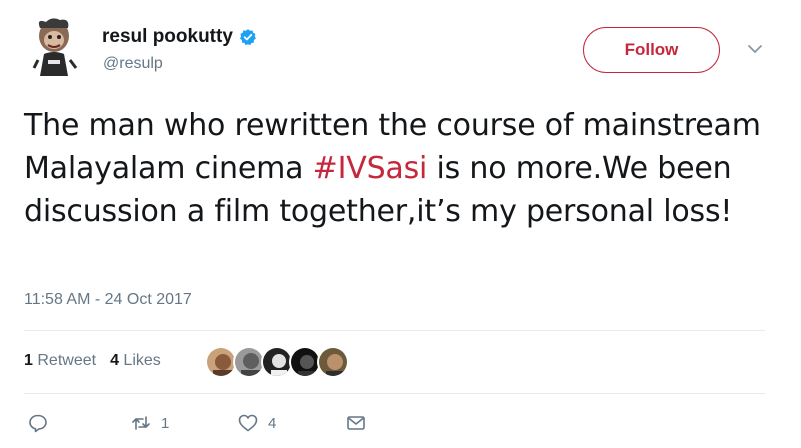  What do you see at coordinates (99, 361) in the screenshot?
I see `tweet-stats: 1 Retweet 4 Likes` at bounding box center [99, 361].